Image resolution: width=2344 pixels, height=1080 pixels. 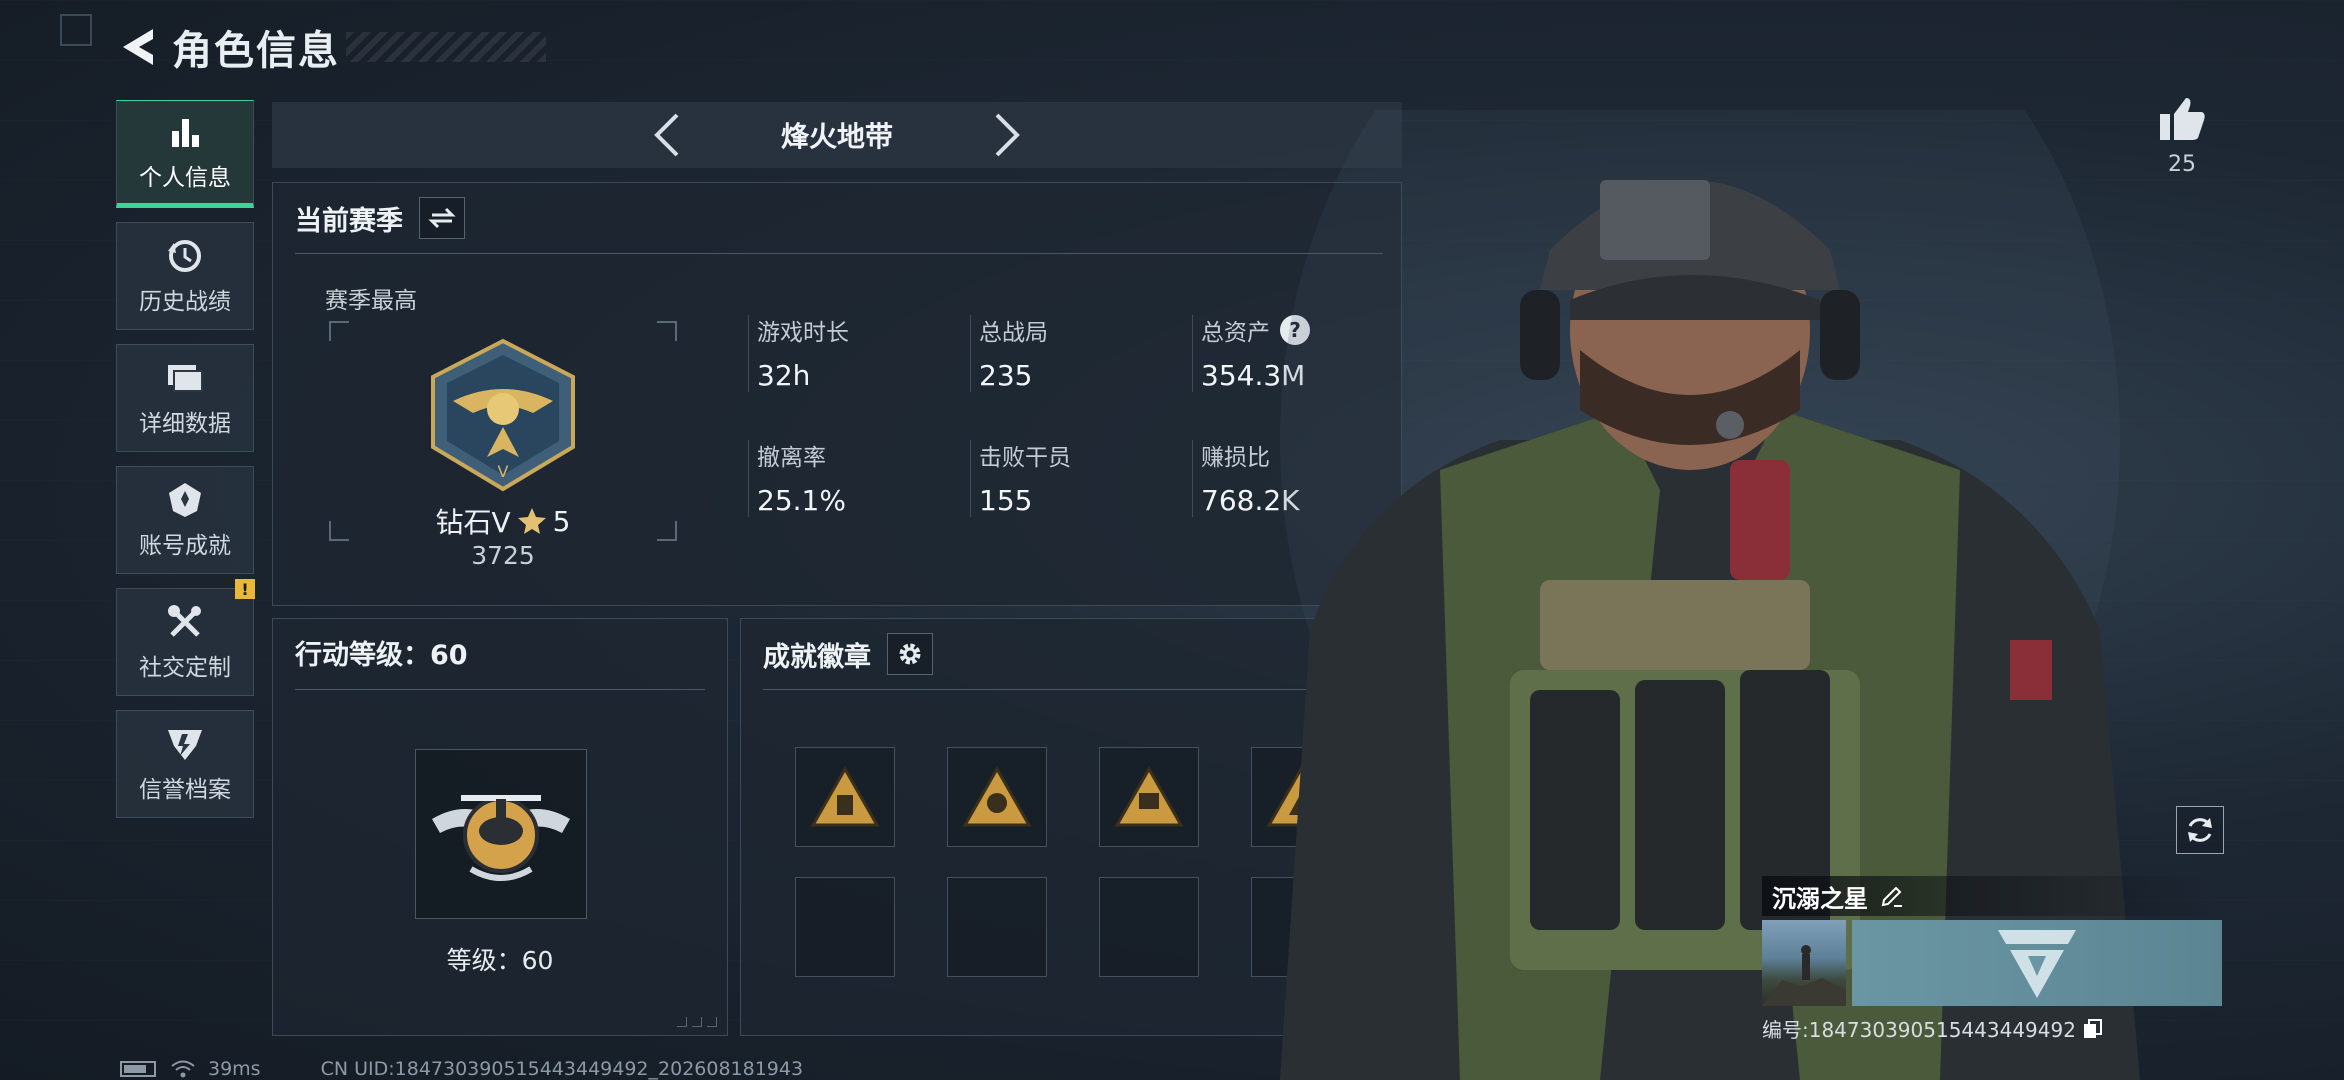 I want to click on mode-prev-button, so click(x=667, y=135).